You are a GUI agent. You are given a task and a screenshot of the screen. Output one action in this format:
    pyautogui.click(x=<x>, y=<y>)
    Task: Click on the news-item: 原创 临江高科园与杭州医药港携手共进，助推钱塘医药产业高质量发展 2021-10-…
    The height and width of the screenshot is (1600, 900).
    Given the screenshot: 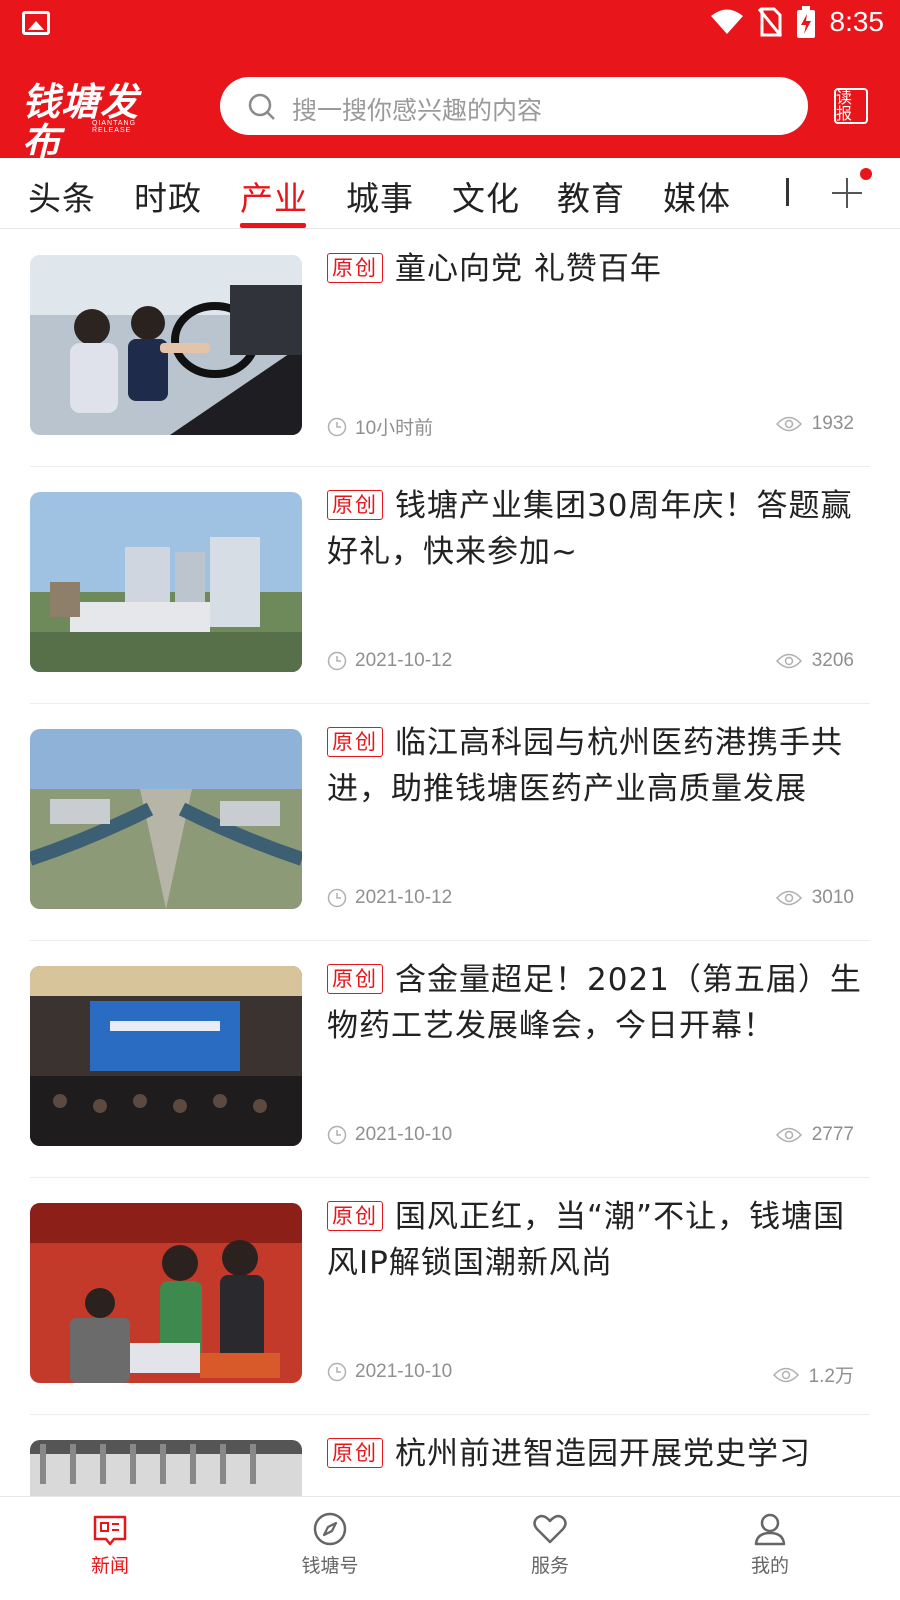 What is the action you would take?
    pyautogui.click(x=450, y=822)
    